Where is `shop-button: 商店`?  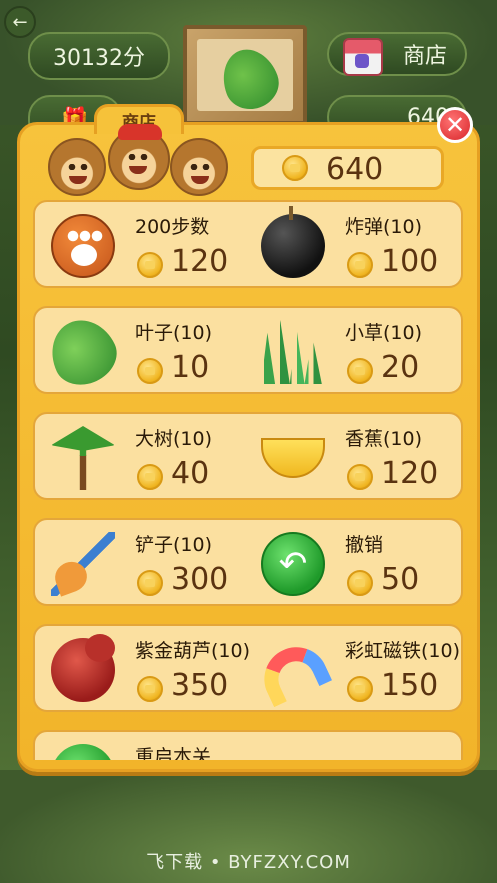
shop-button: 商店 is located at coordinates (397, 54).